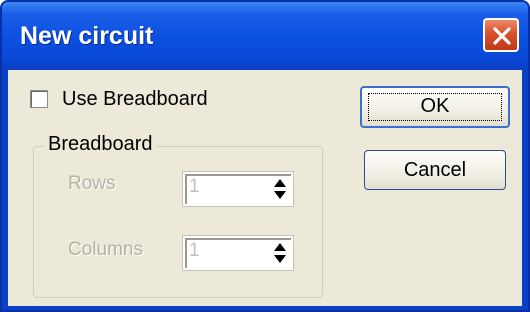 This screenshot has height=312, width=530. I want to click on cancel-button: Cancel, so click(435, 170).